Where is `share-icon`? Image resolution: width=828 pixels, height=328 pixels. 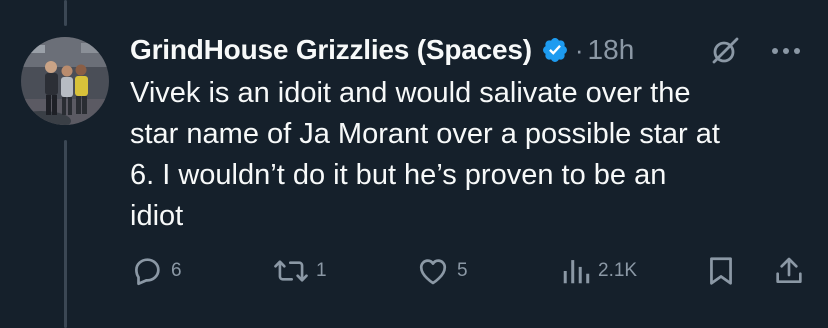 share-icon is located at coordinates (789, 271).